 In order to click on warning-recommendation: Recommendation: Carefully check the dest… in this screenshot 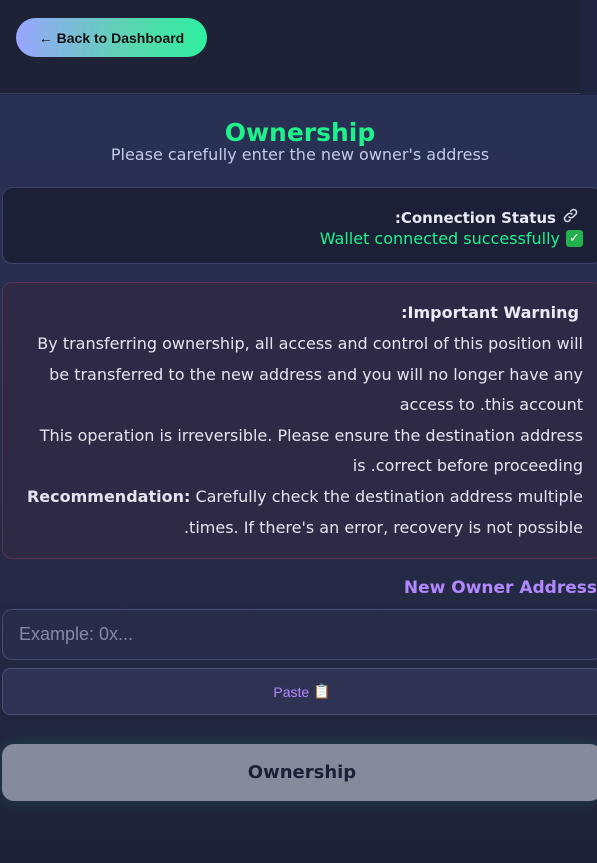, I will do `click(304, 512)`.